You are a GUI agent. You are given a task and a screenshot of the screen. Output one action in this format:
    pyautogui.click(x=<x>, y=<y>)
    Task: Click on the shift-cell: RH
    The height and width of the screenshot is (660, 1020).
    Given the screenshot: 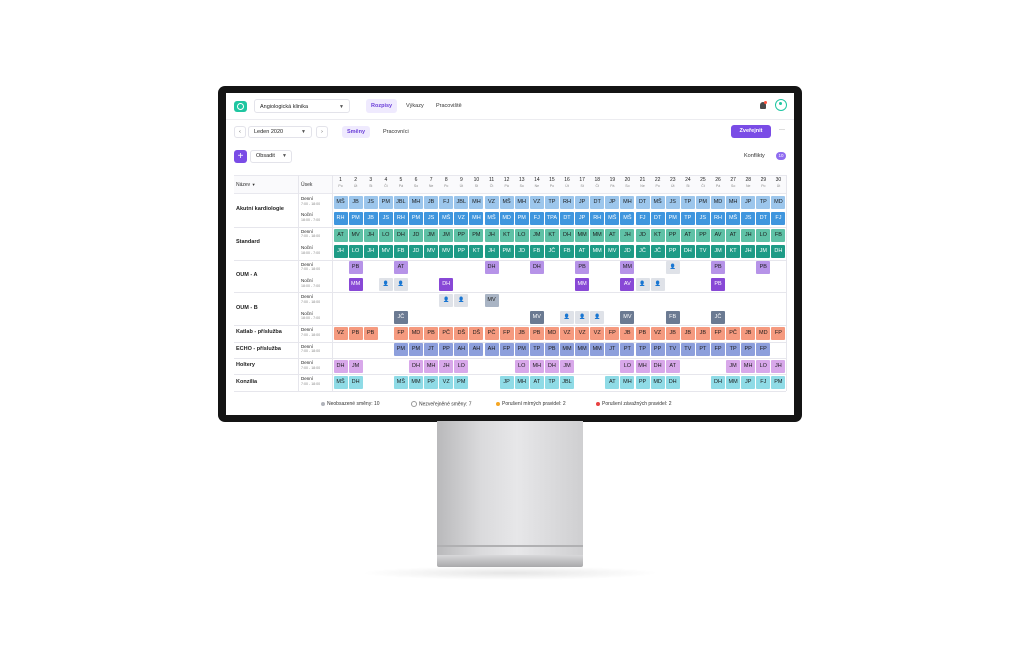 What is the action you would take?
    pyautogui.click(x=567, y=202)
    